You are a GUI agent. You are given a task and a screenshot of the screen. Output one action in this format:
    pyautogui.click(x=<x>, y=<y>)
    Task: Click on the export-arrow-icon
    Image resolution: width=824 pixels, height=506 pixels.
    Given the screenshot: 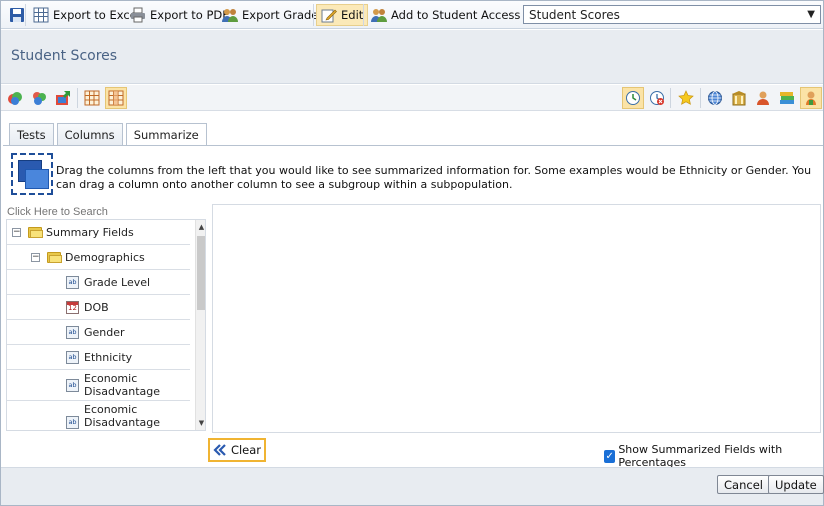 What is the action you would take?
    pyautogui.click(x=63, y=98)
    